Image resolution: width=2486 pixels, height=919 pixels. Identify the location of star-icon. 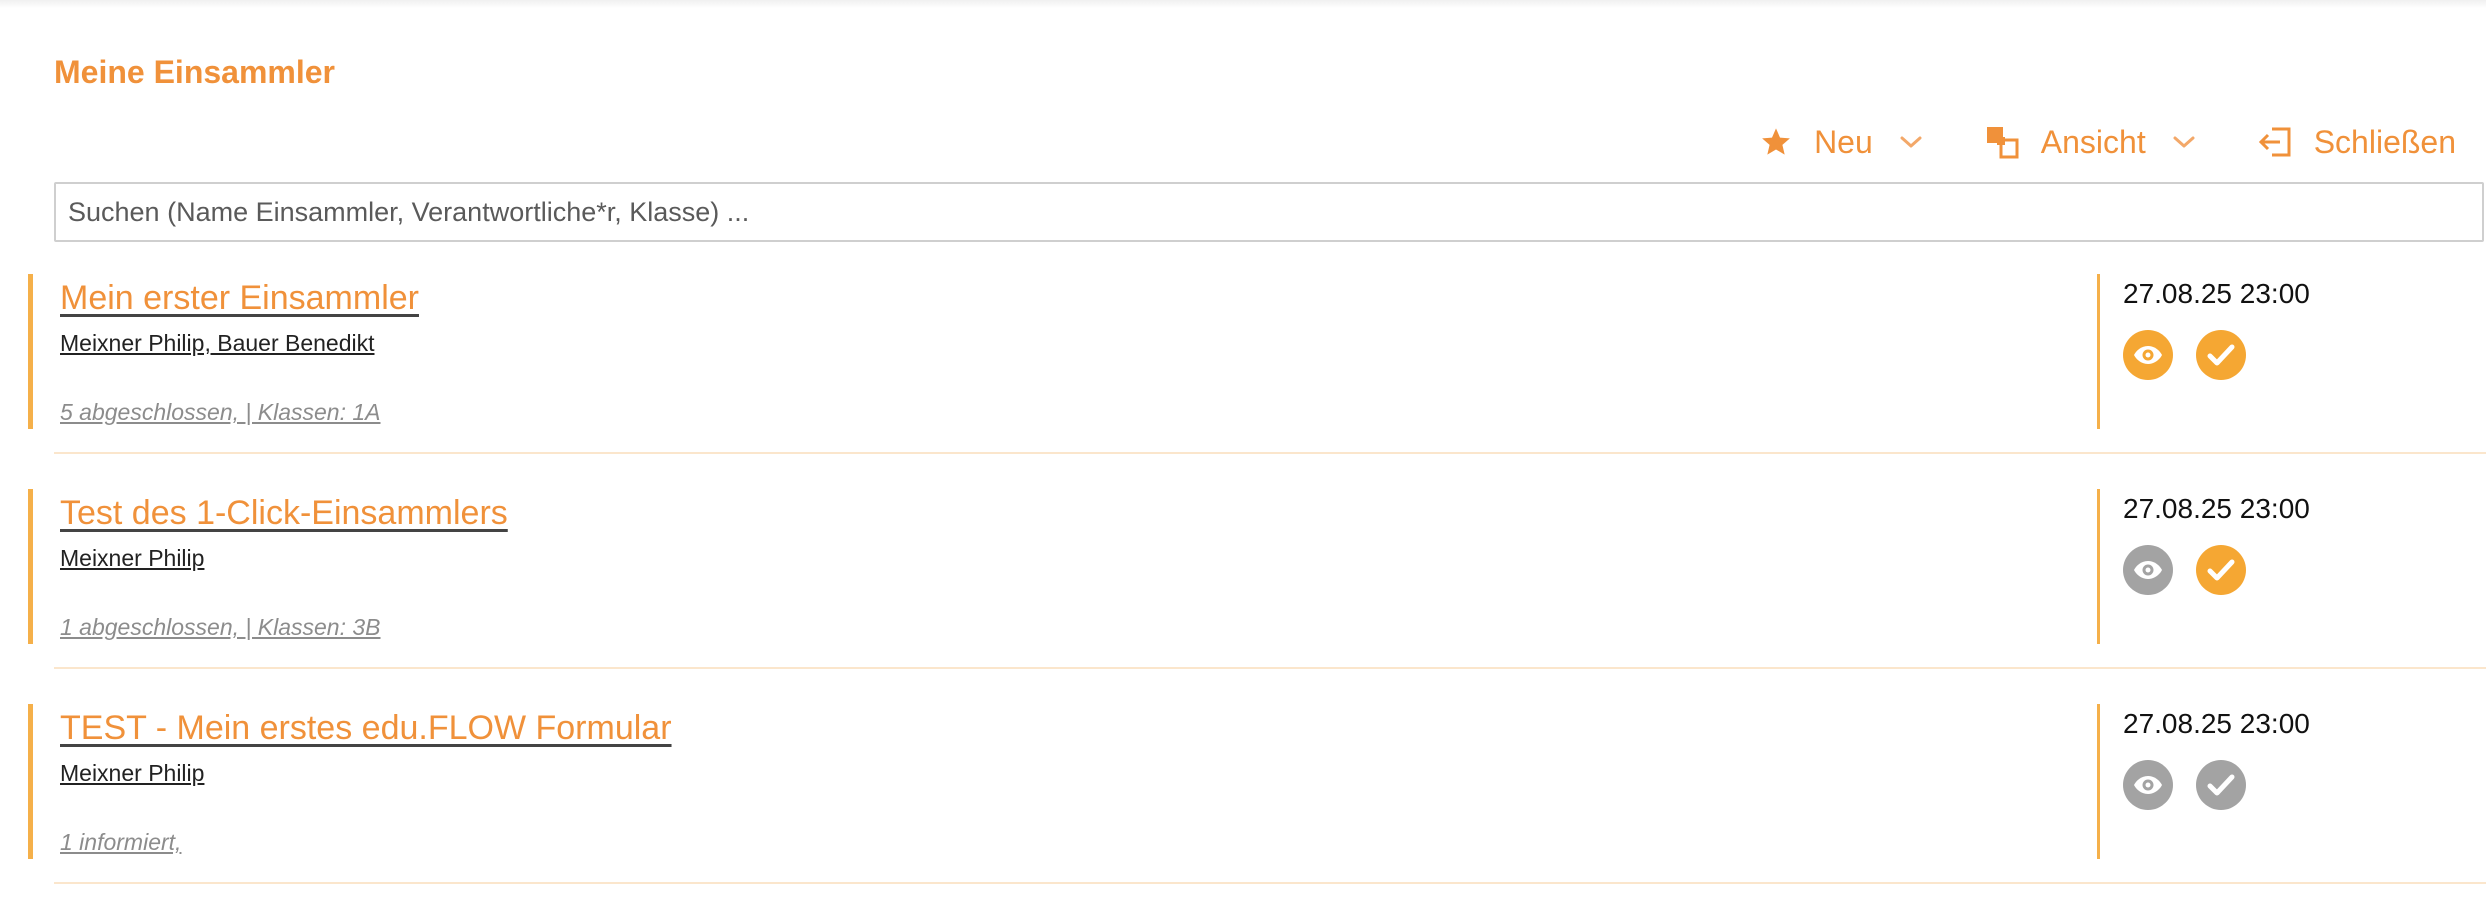
(1776, 142).